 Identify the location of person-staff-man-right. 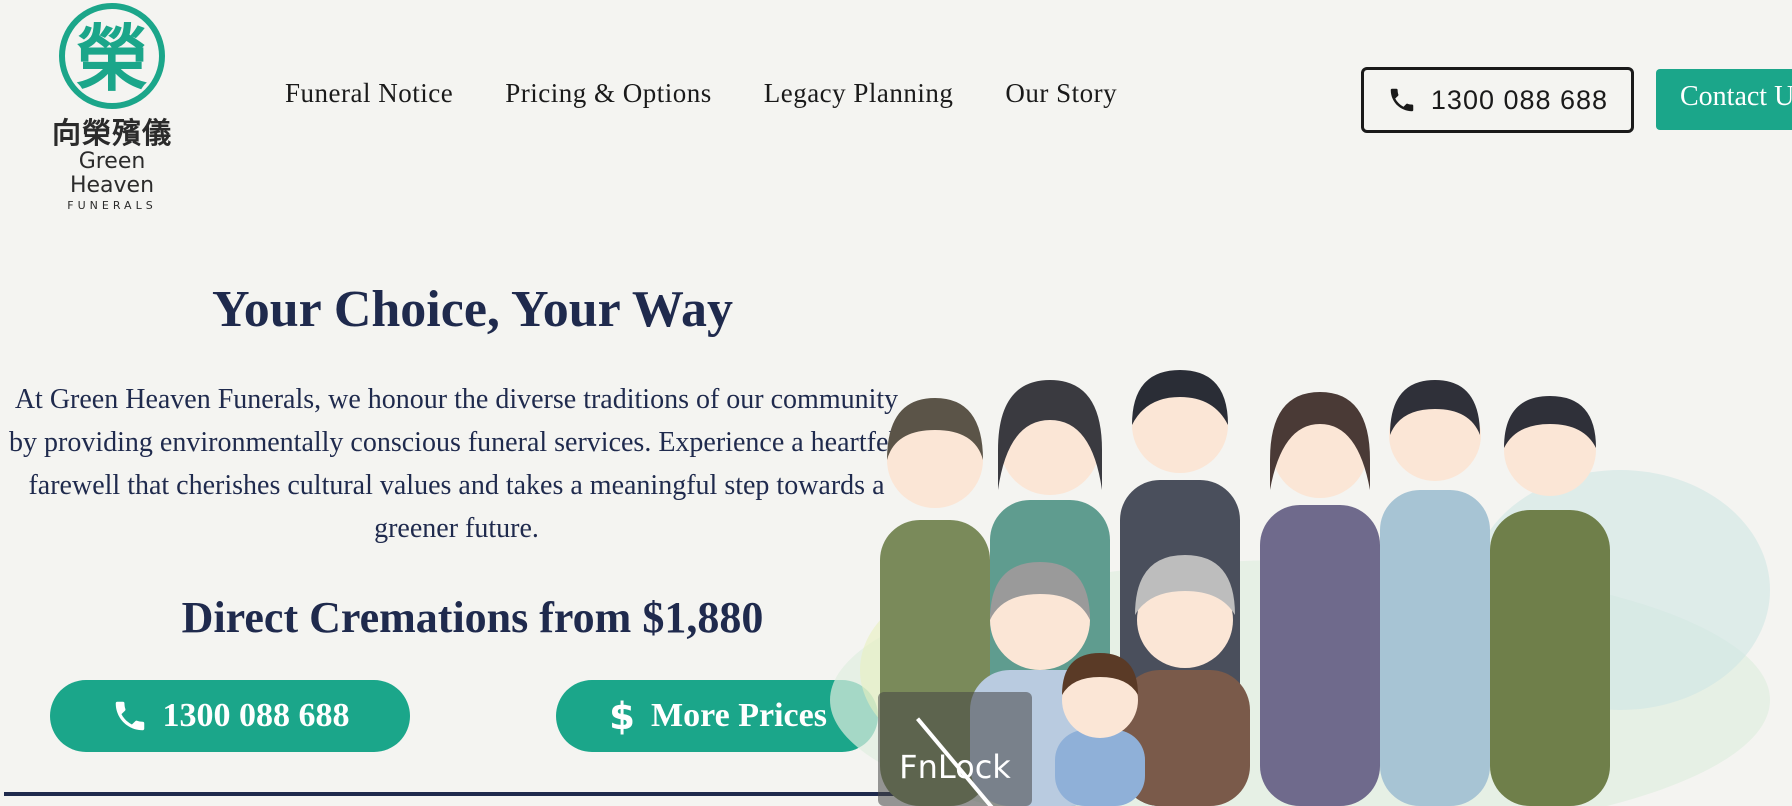
(1550, 601).